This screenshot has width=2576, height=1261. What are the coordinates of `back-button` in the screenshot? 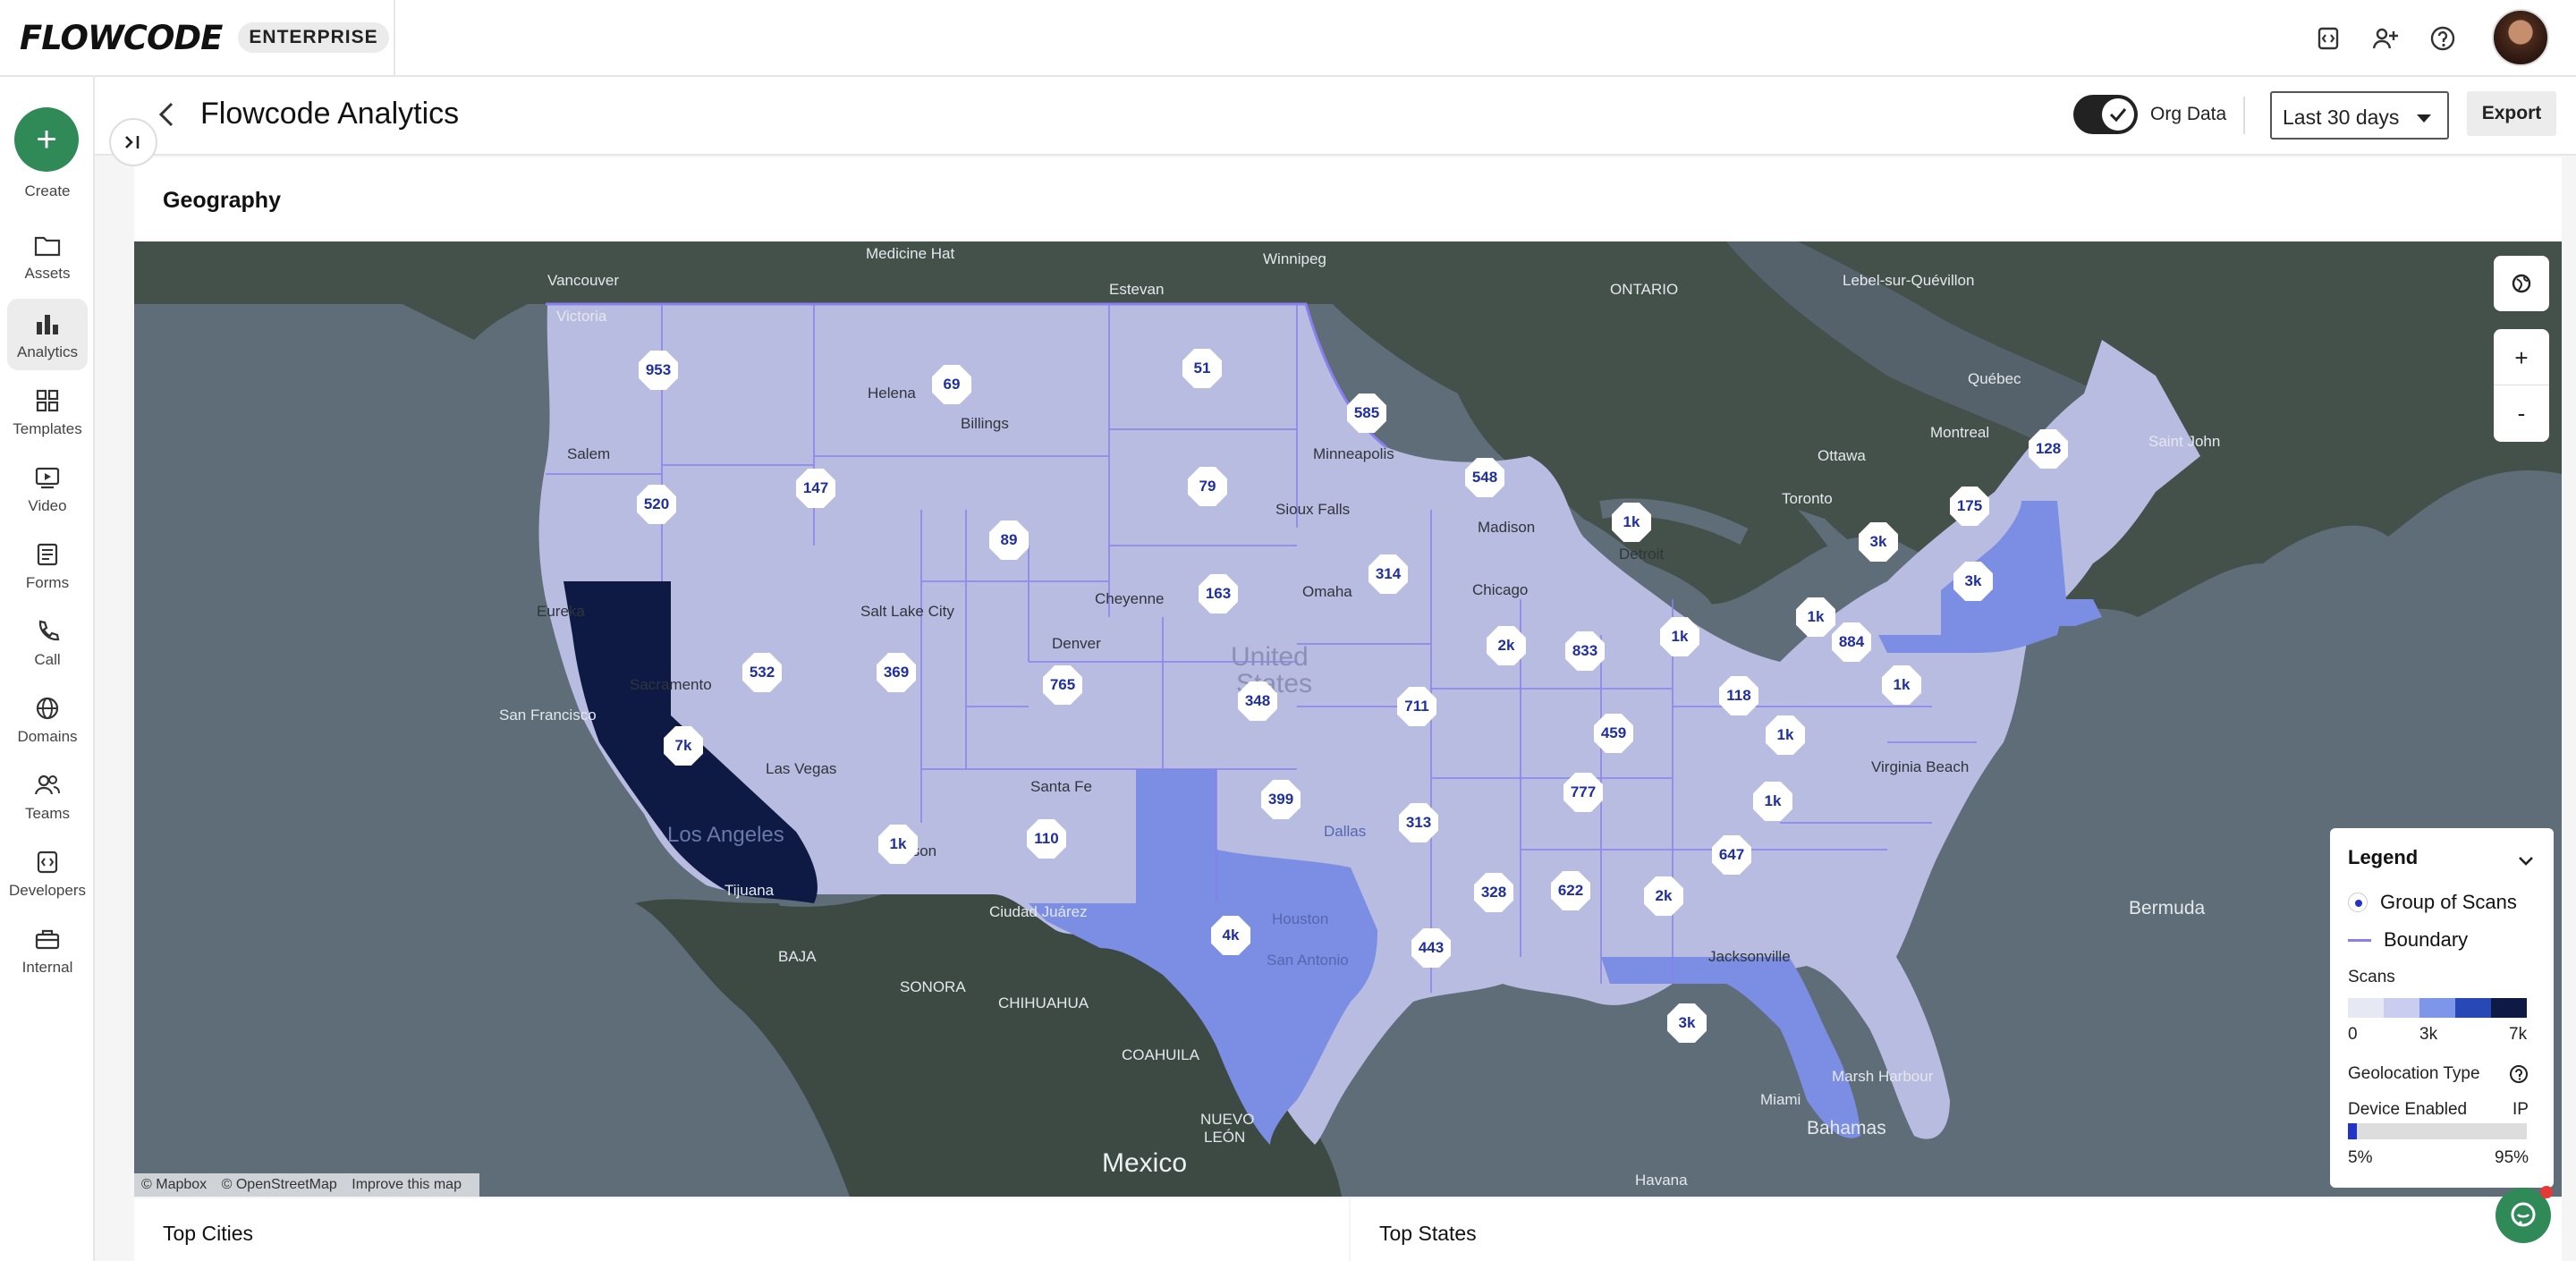 It's located at (166, 117).